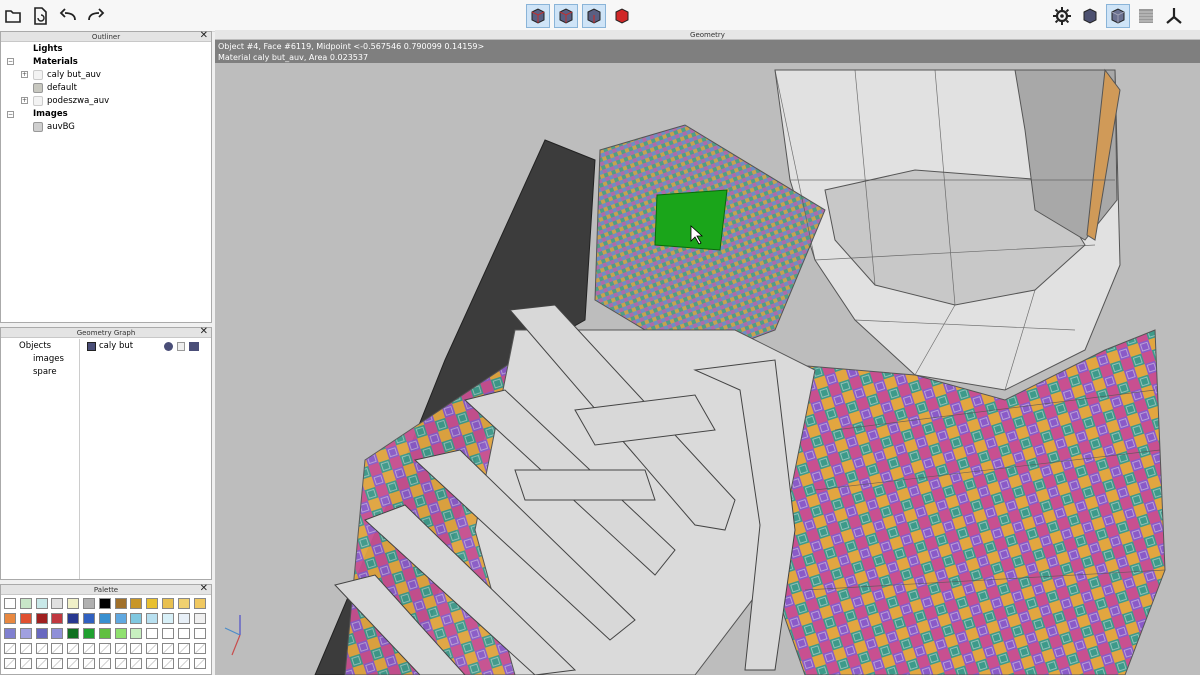 The height and width of the screenshot is (675, 1200). I want to click on undo-icon, so click(68, 16).